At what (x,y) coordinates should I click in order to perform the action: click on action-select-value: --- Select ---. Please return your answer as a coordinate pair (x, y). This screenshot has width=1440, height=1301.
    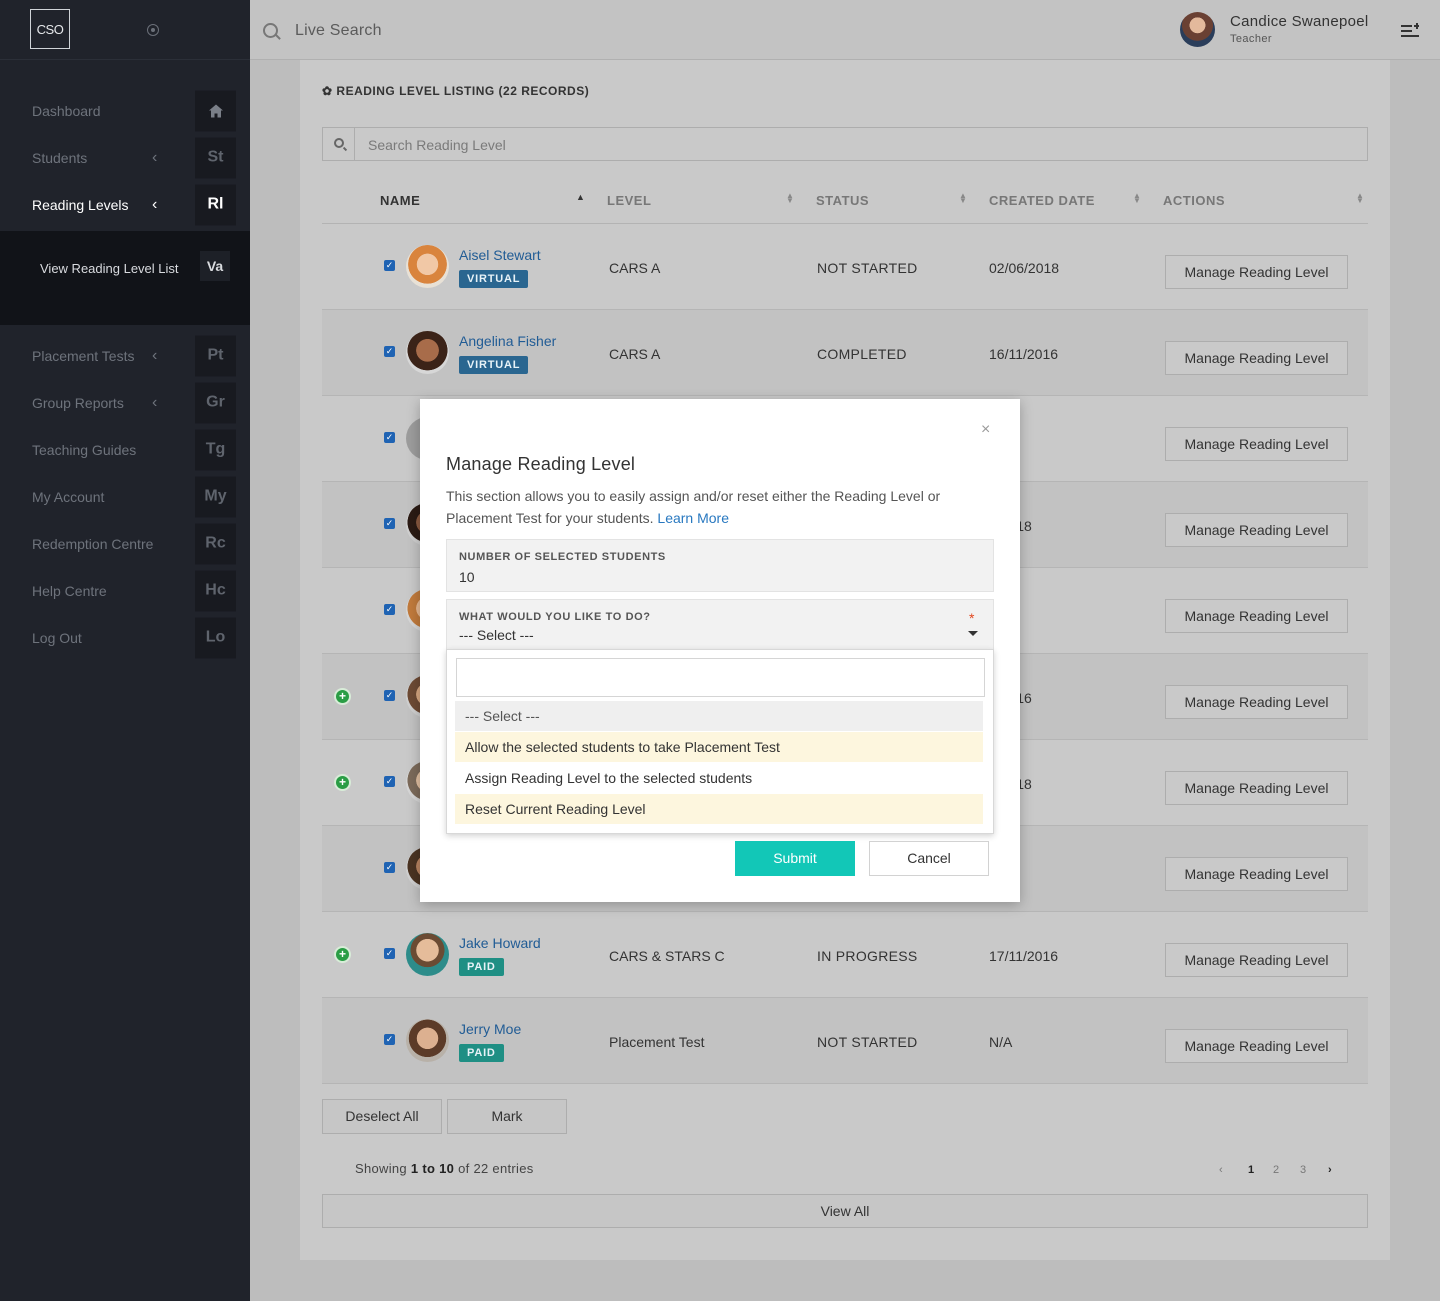
    Looking at the image, I should click on (496, 635).